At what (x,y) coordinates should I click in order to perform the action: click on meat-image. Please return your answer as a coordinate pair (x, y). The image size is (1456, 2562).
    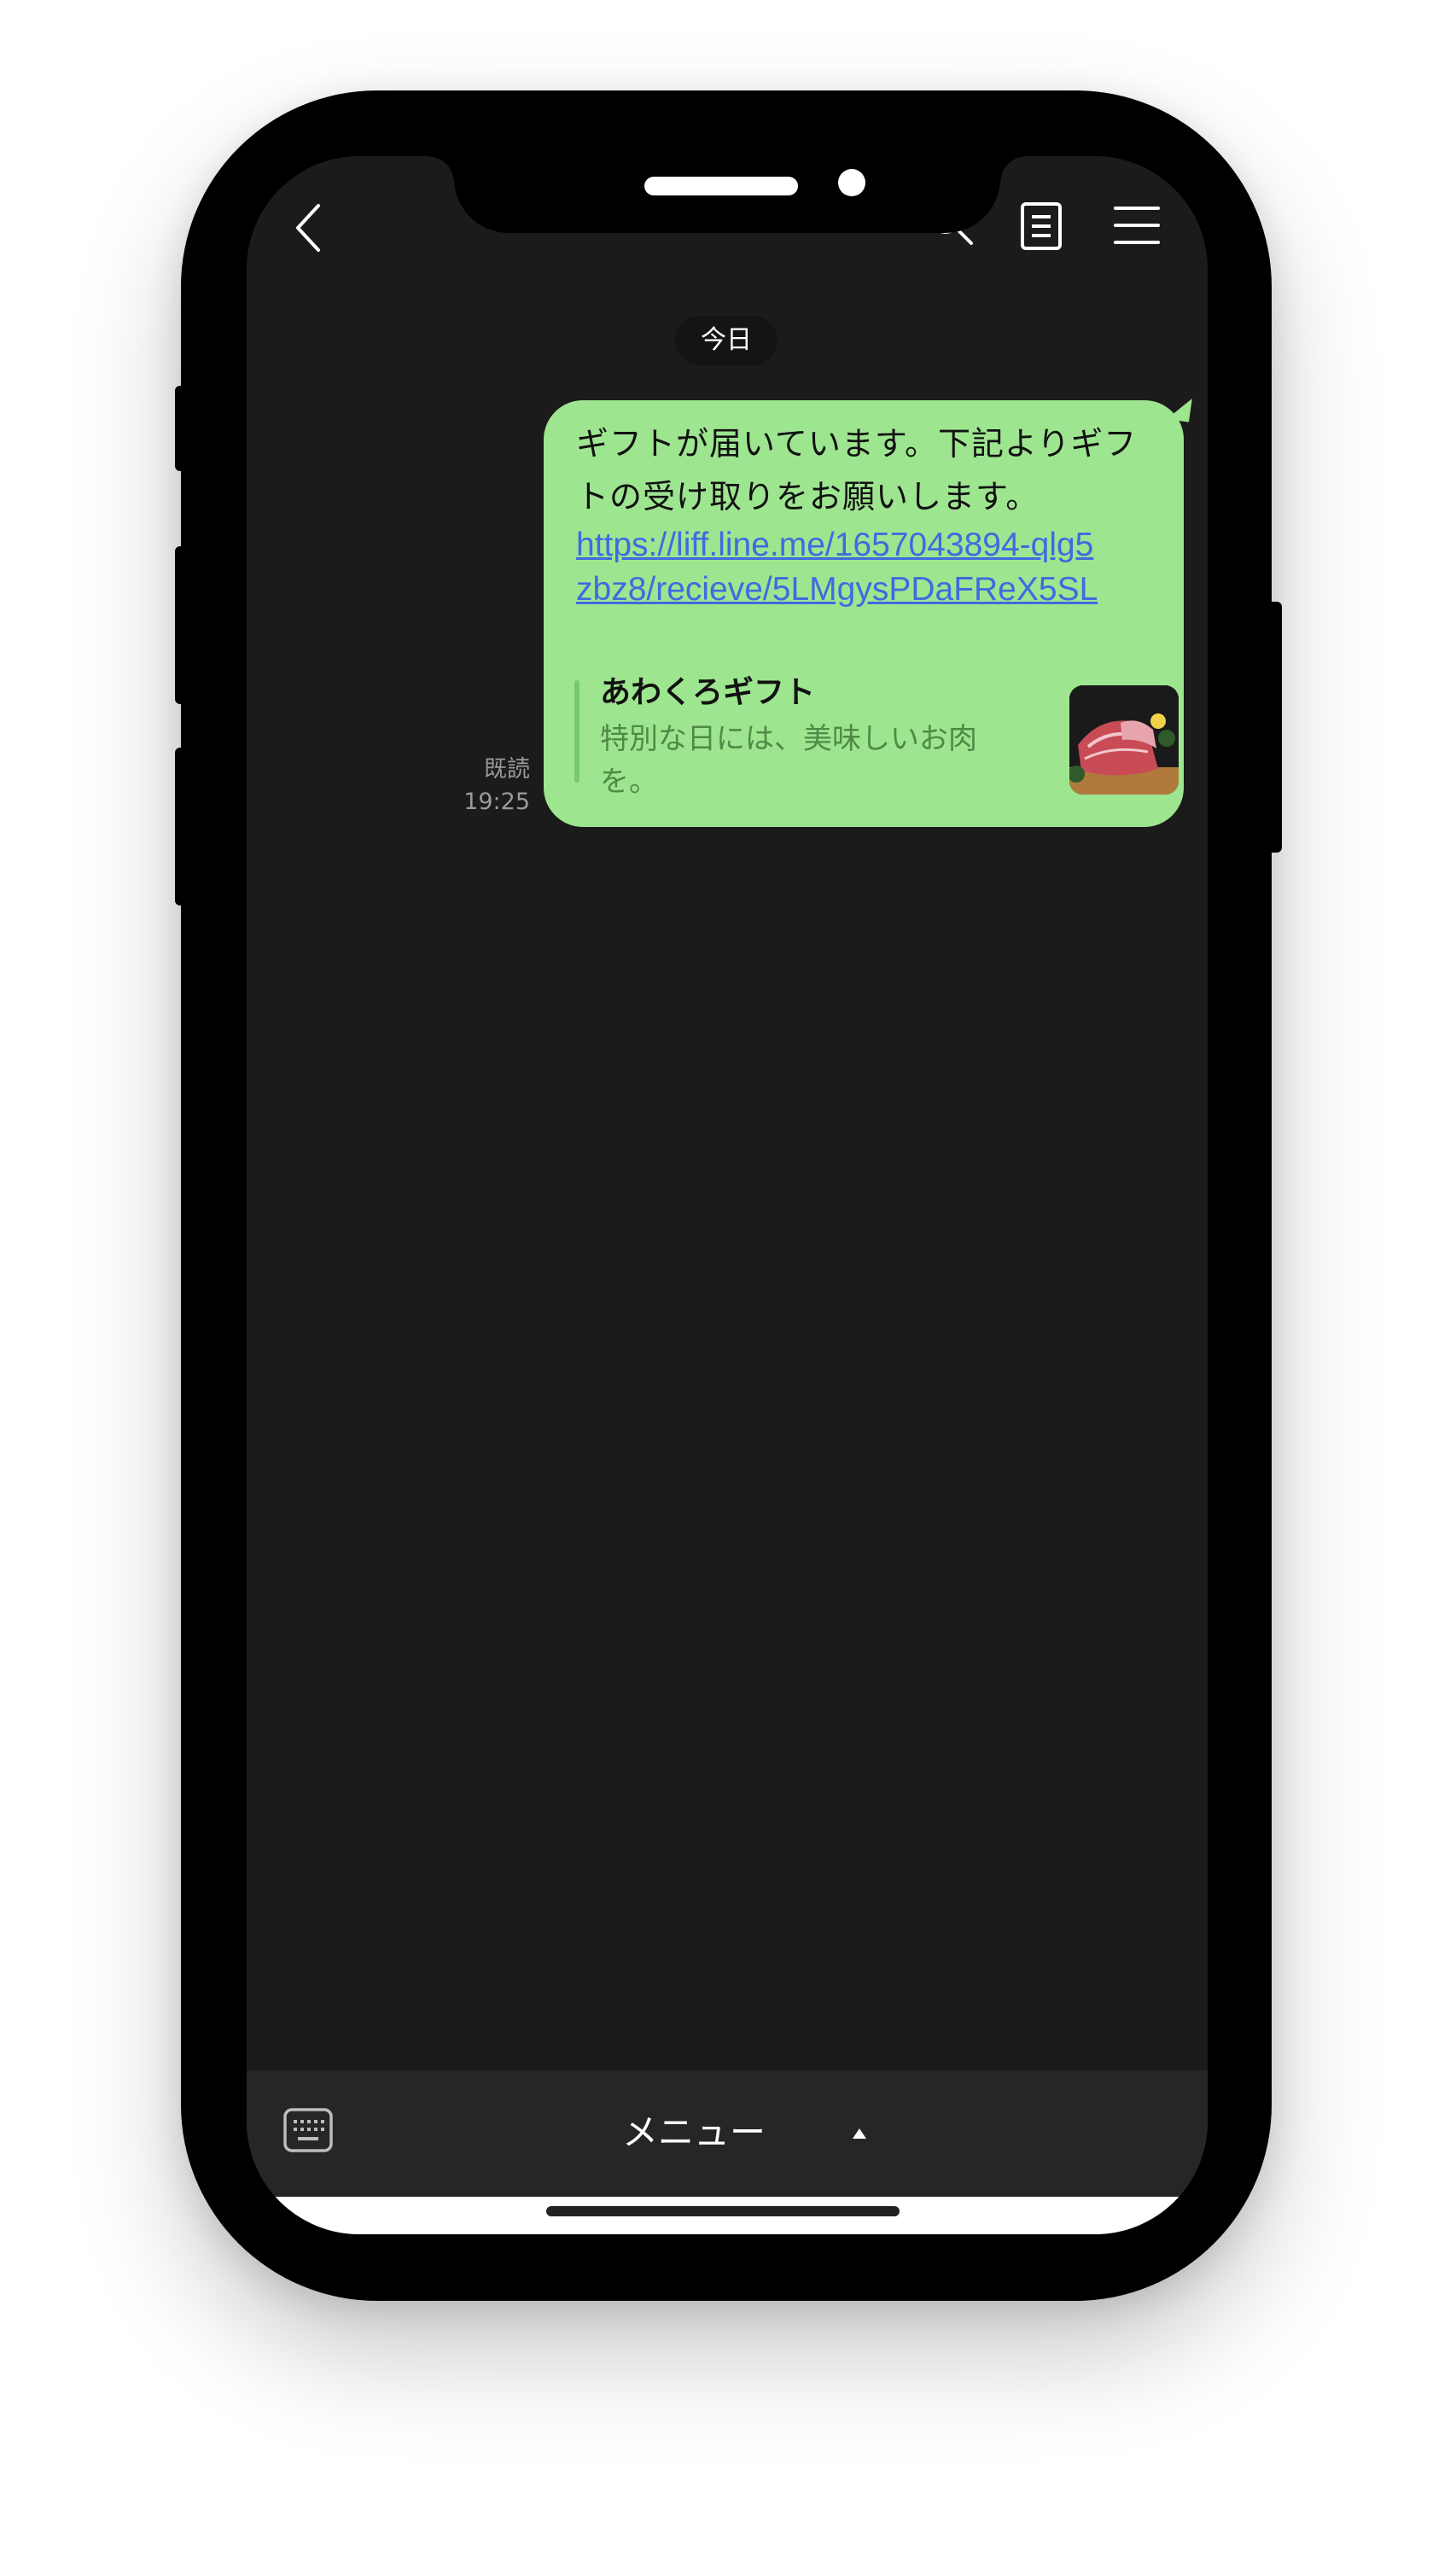
    Looking at the image, I should click on (1124, 740).